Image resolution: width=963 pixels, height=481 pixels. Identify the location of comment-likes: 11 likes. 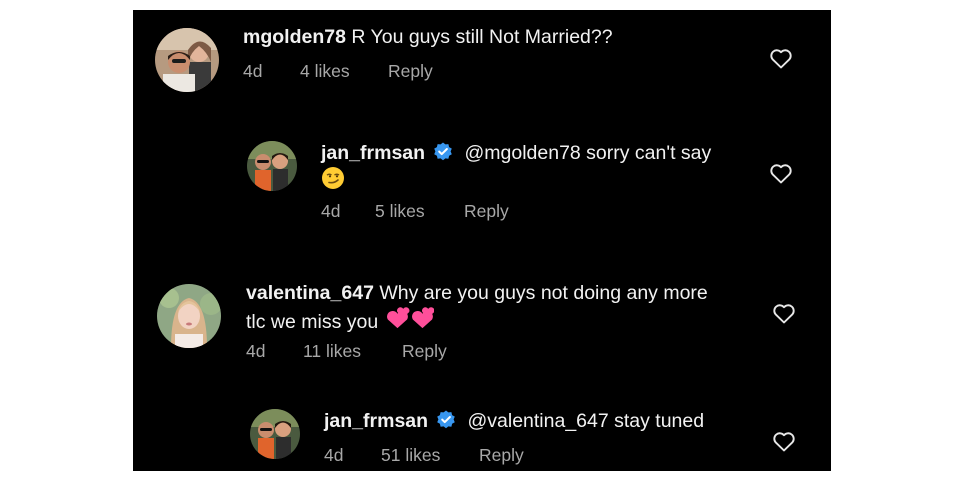
(352, 351).